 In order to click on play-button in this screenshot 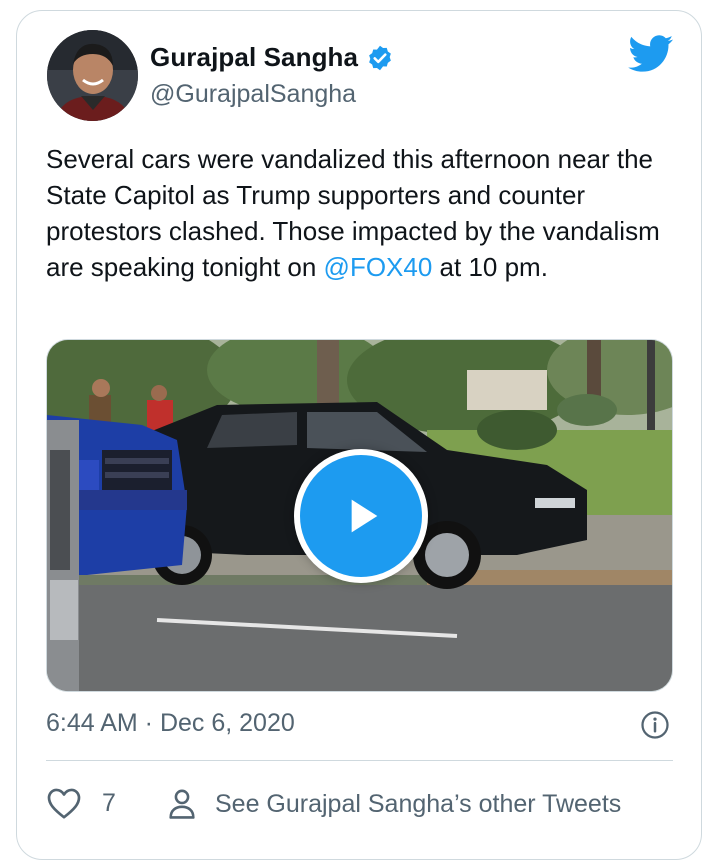, I will do `click(361, 516)`.